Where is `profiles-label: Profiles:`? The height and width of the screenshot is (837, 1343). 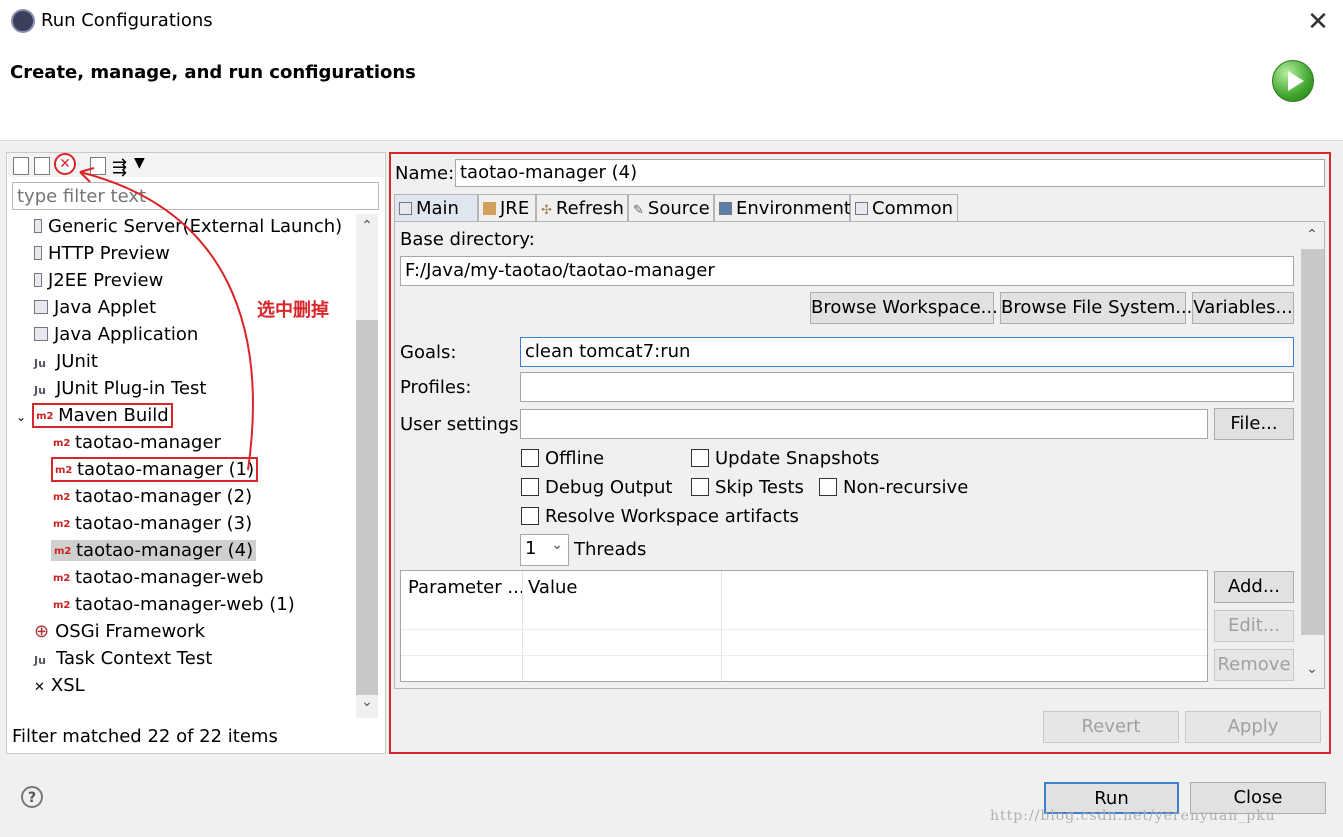
profiles-label: Profiles: is located at coordinates (436, 387).